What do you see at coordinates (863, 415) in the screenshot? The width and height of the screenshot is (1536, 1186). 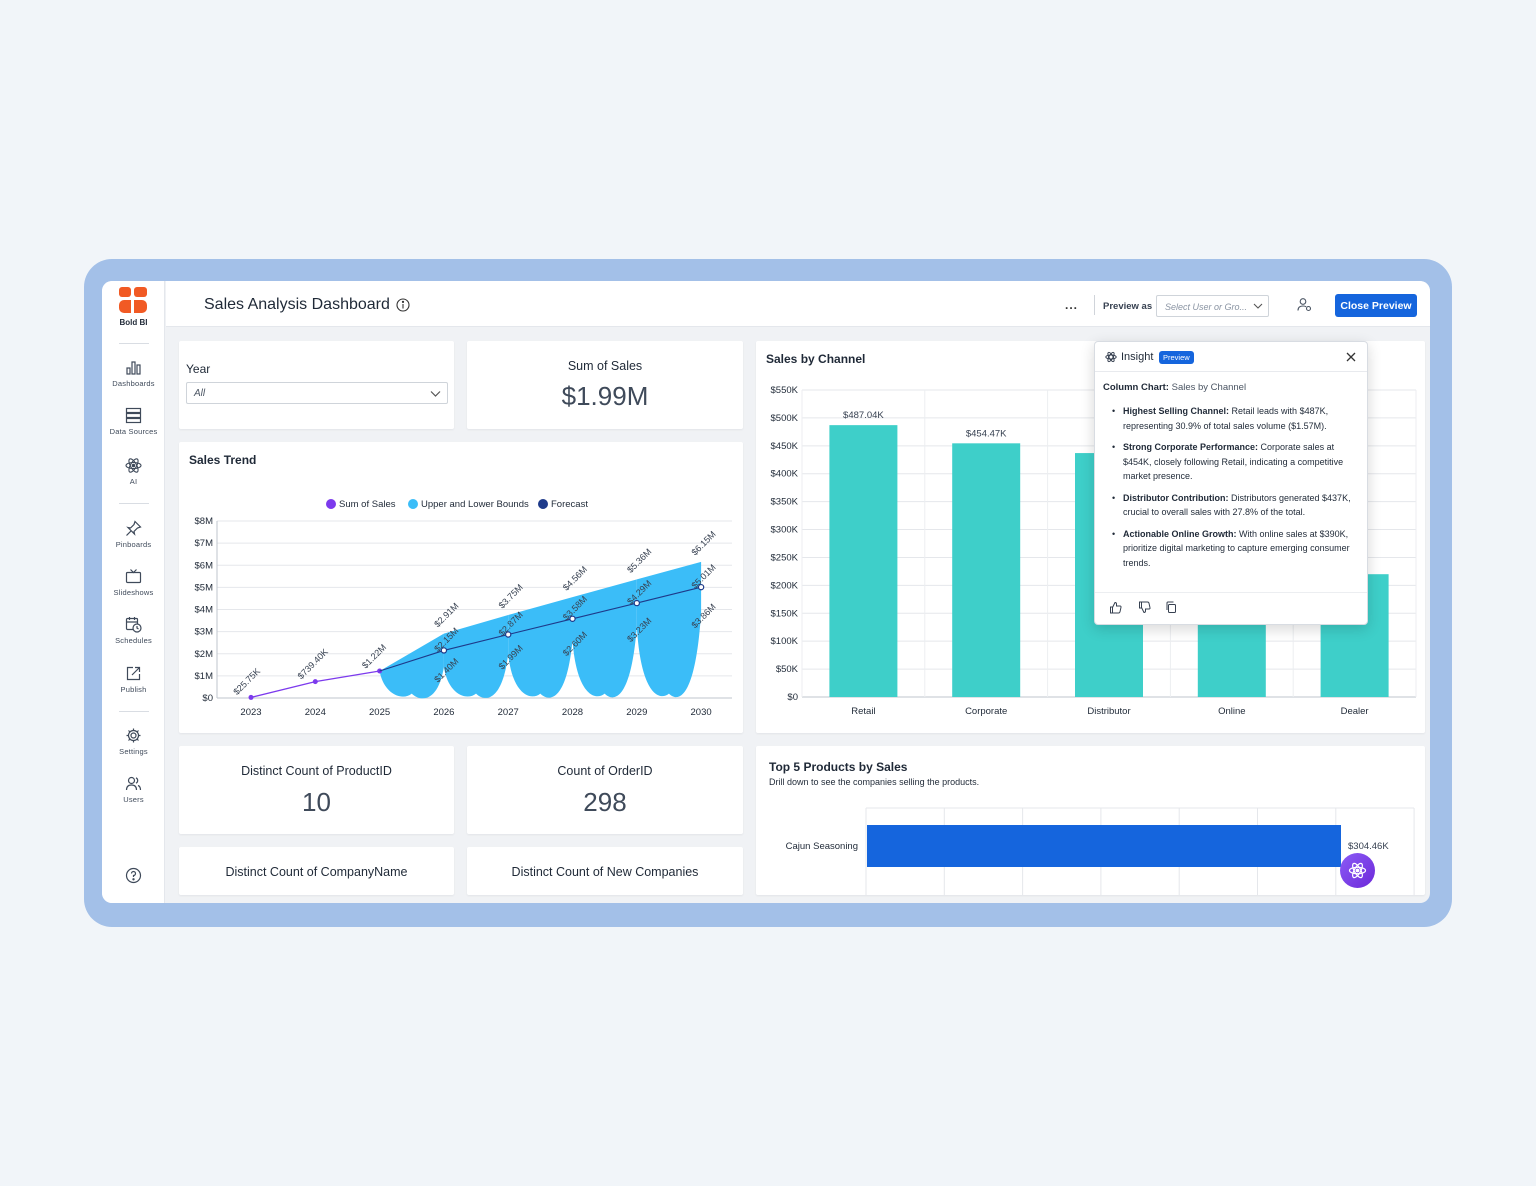 I see `bar-data-label: $487.04K` at bounding box center [863, 415].